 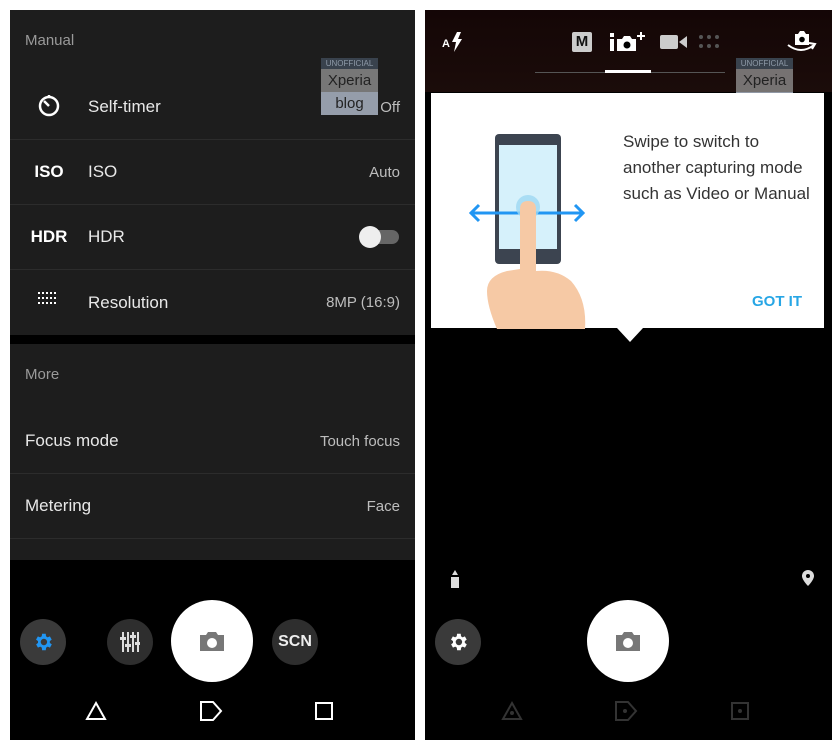 What do you see at coordinates (446, 44) in the screenshot?
I see `svg-text: A` at bounding box center [446, 44].